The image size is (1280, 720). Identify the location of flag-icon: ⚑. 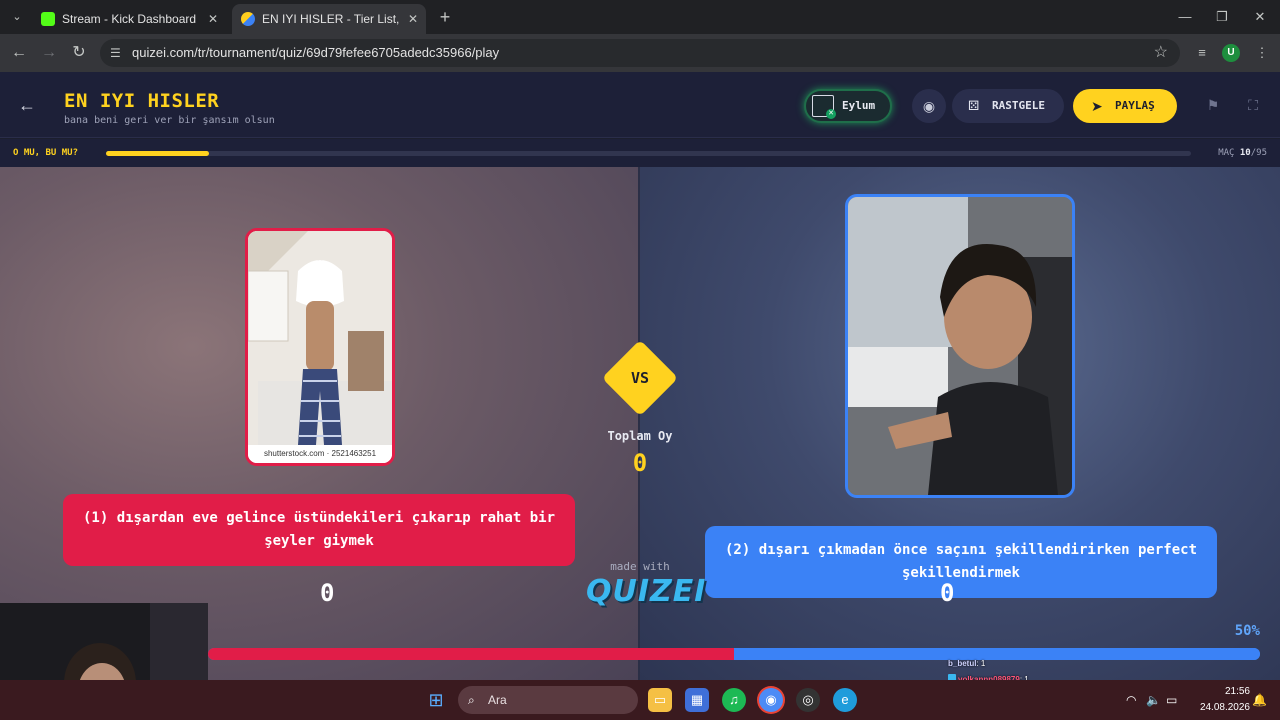
(1213, 105).